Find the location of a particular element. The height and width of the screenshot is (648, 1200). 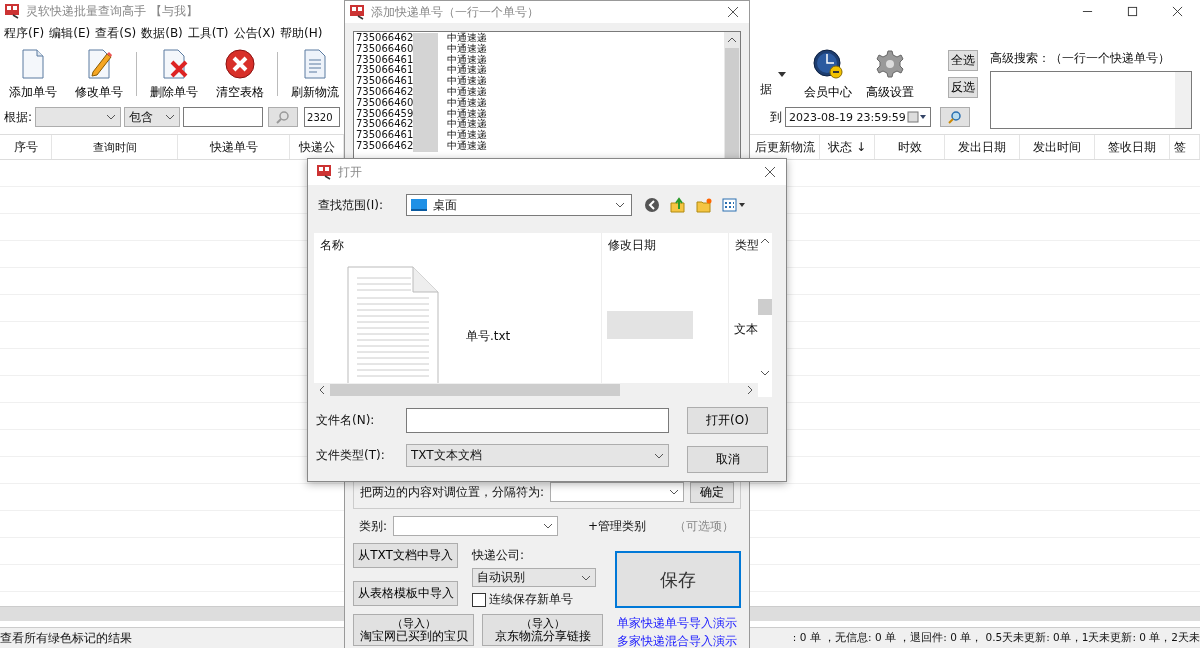

filter-label: 根据: is located at coordinates (18, 117).